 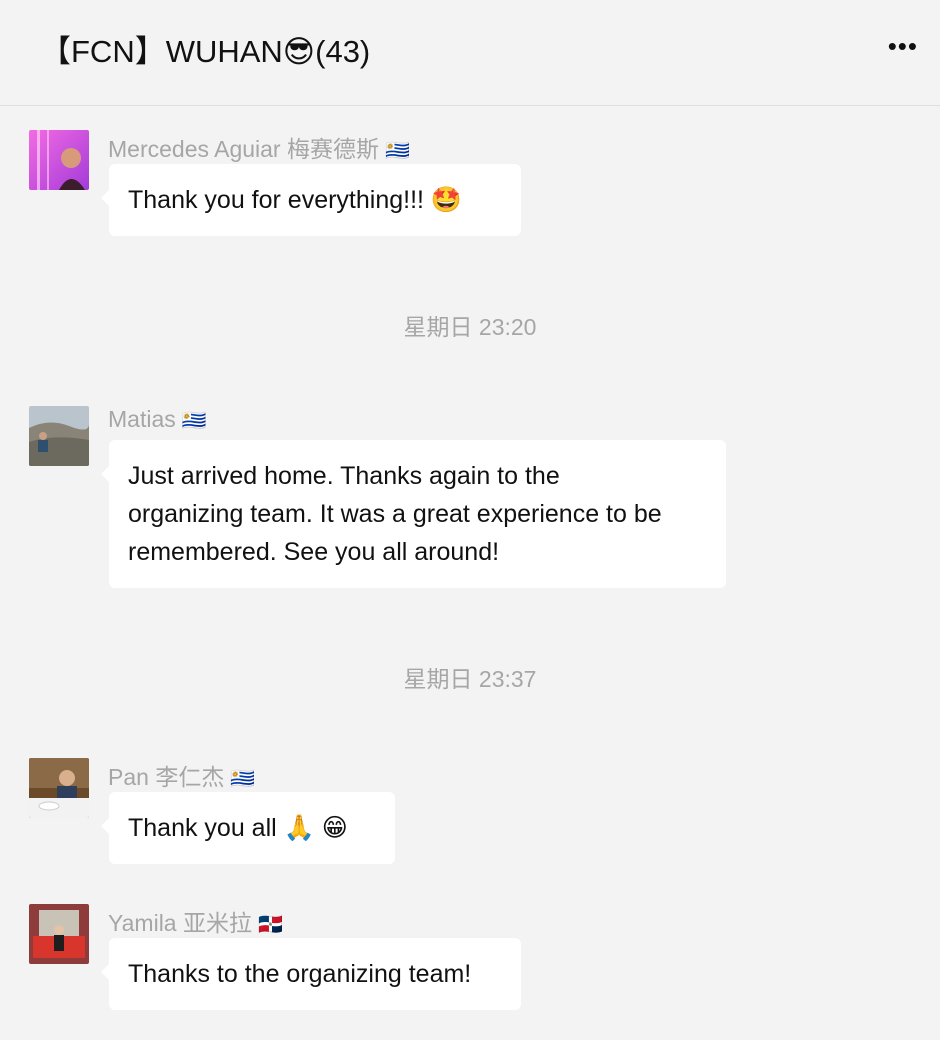 I want to click on sender-name: Yamila 亚米拉 🇩🇴, so click(x=195, y=923).